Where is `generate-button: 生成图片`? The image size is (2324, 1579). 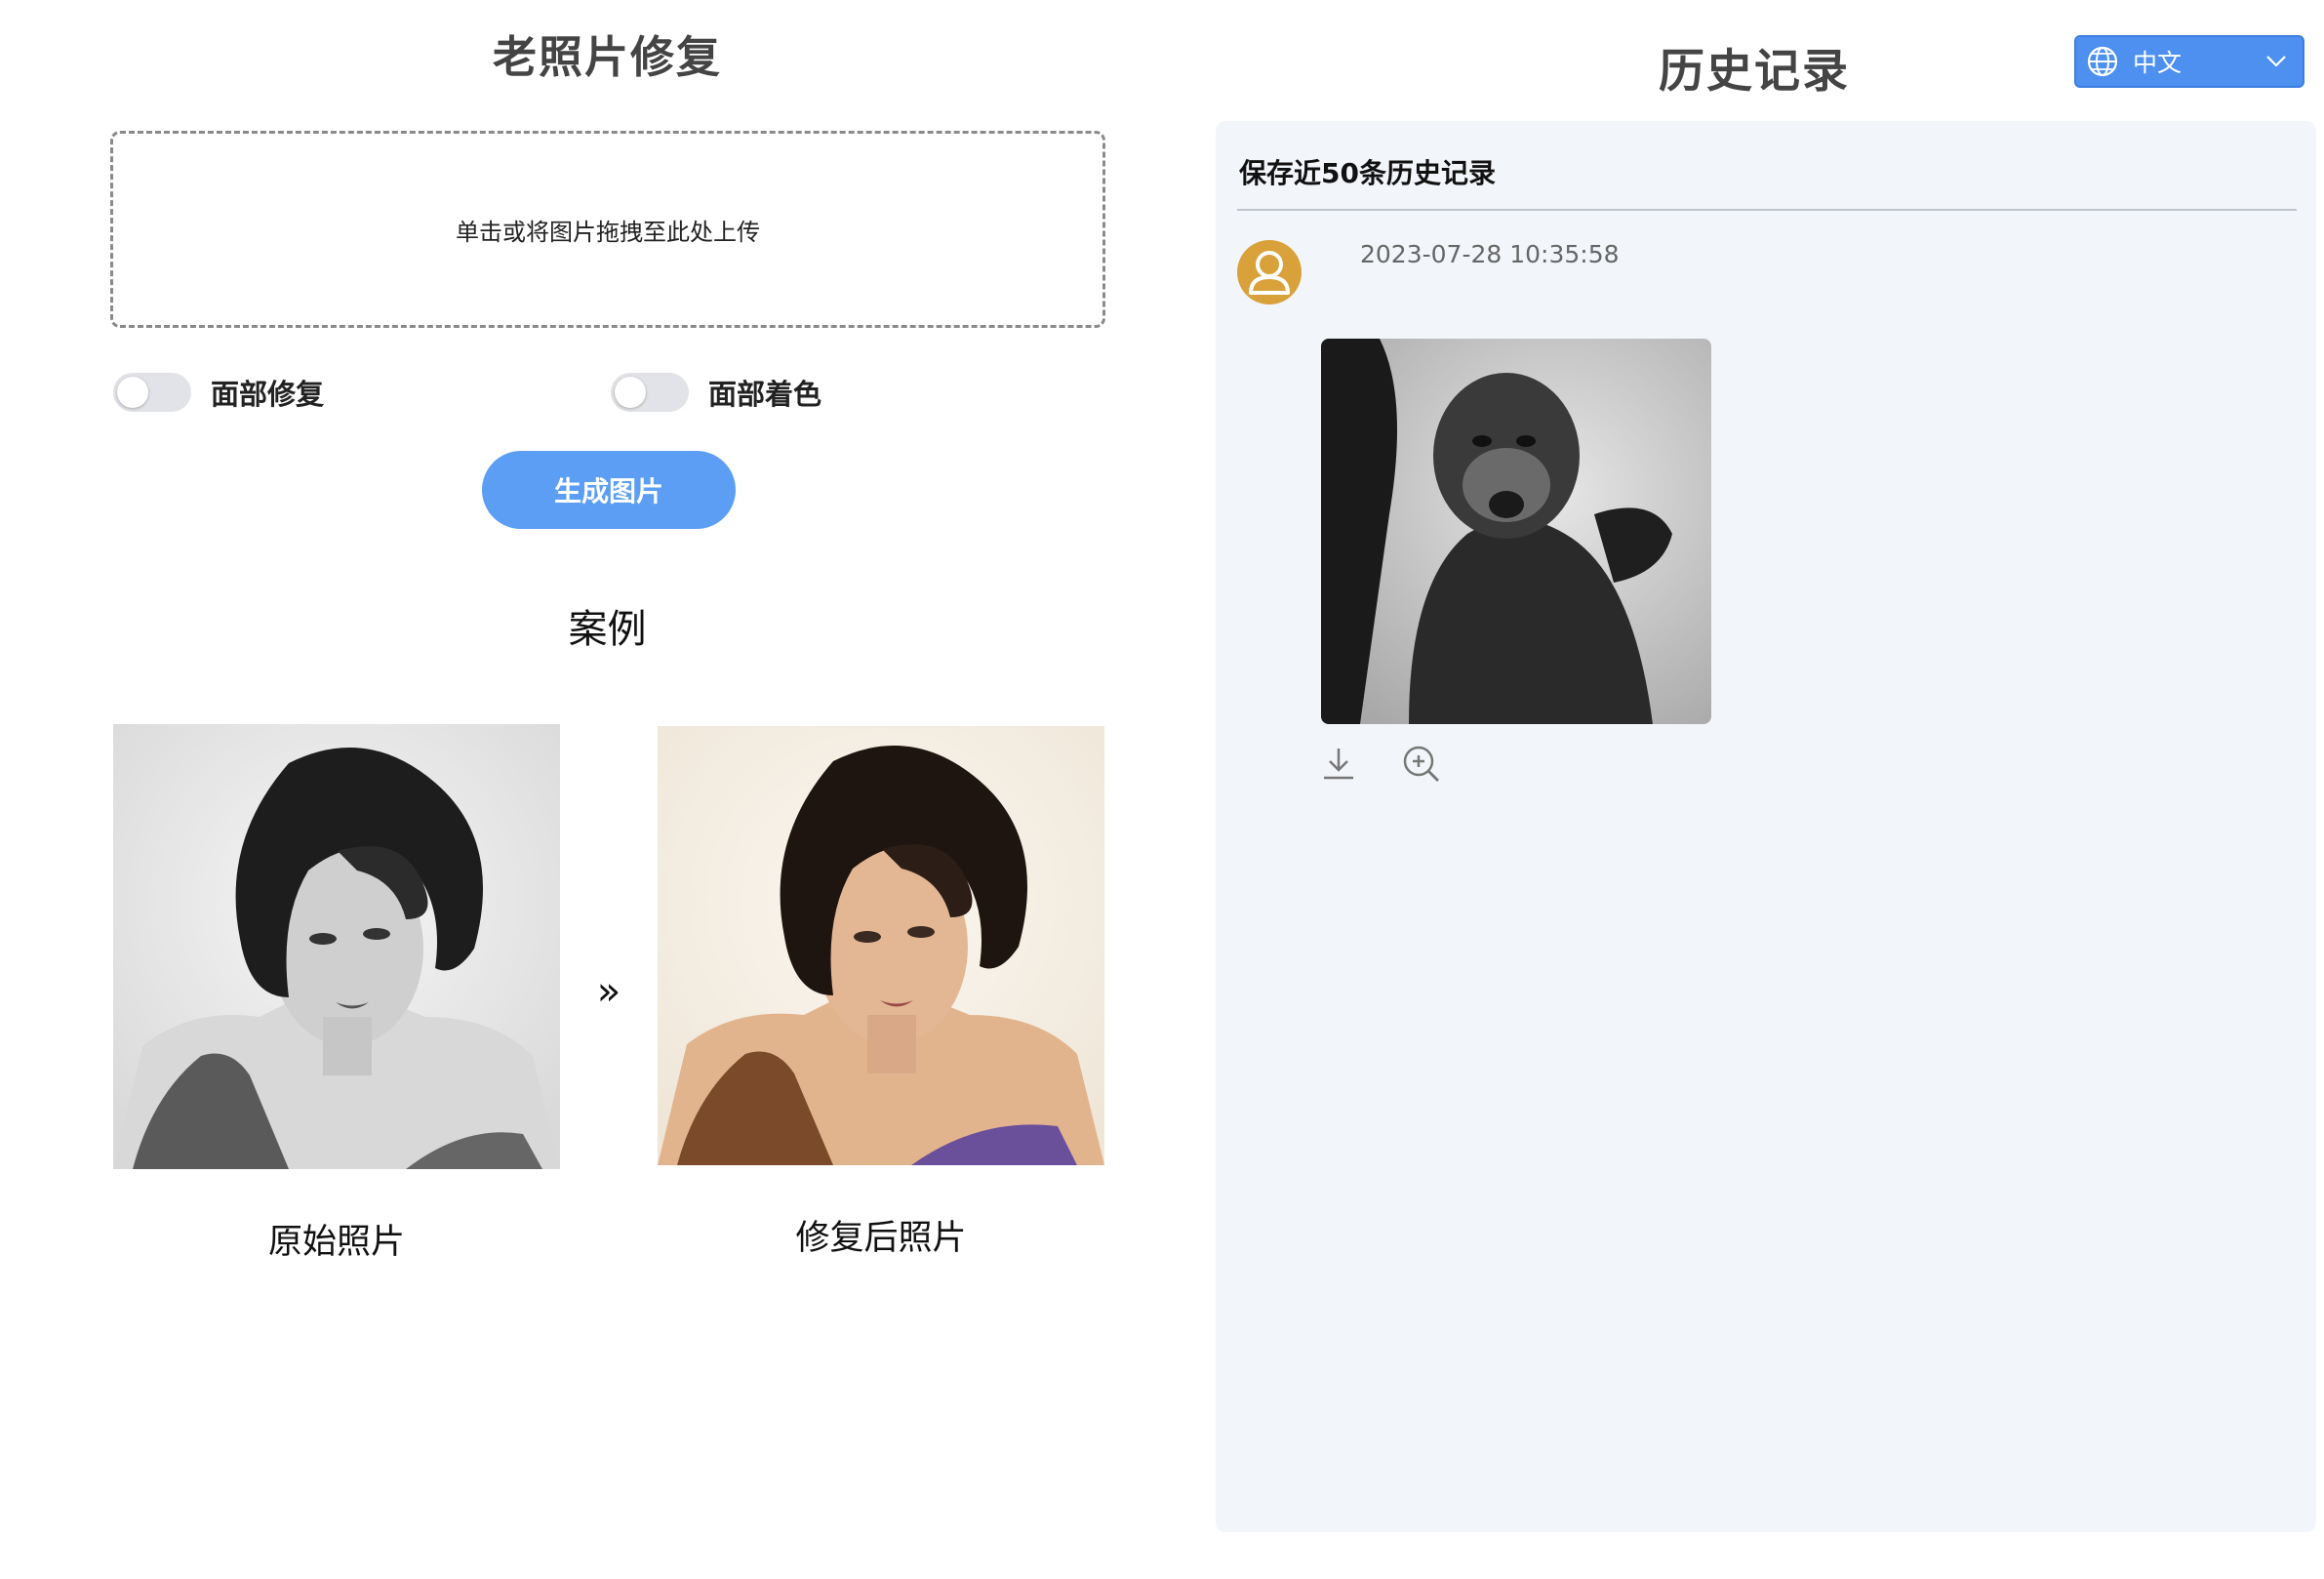 generate-button: 生成图片 is located at coordinates (609, 490).